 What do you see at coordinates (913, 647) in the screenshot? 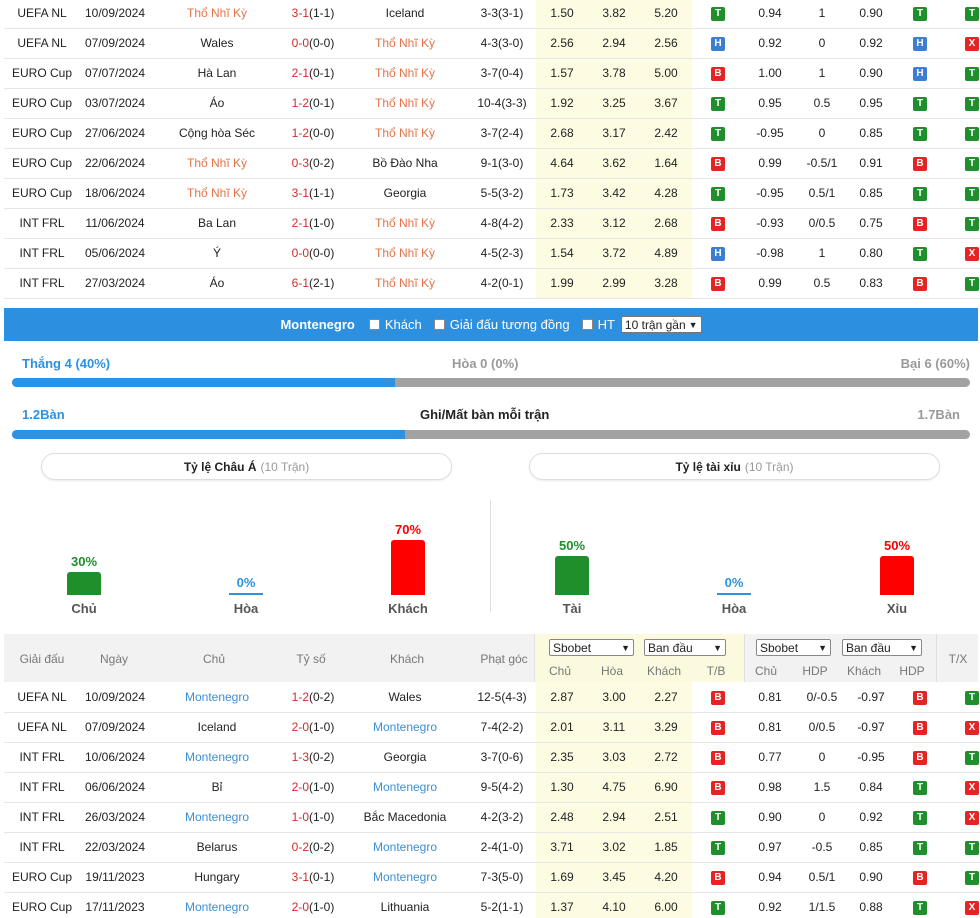
I see `chevron-down-icon: ▼` at bounding box center [913, 647].